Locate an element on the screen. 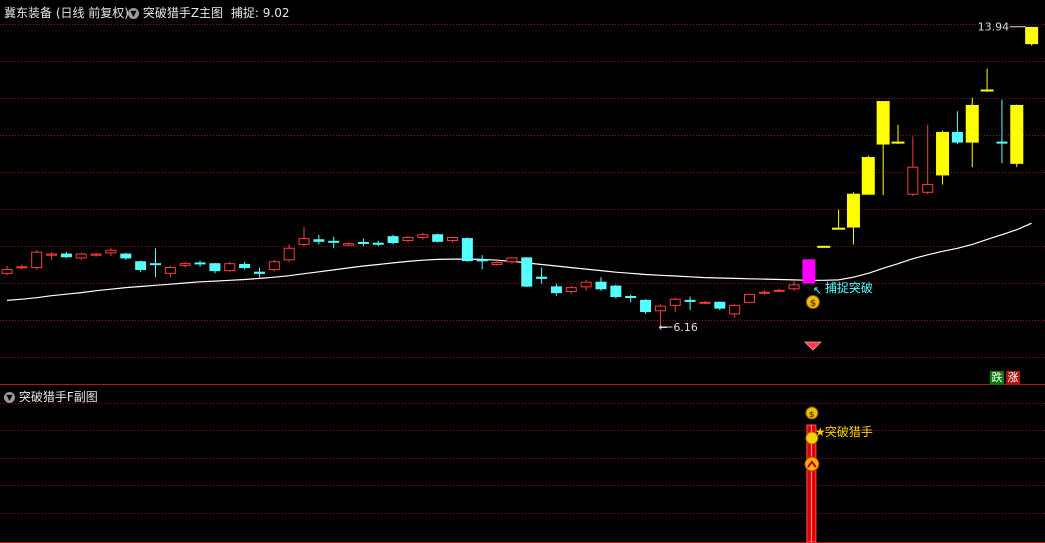 The width and height of the screenshot is (1045, 543). sub-indicator-name: 突破猎手F副图 is located at coordinates (58, 397).